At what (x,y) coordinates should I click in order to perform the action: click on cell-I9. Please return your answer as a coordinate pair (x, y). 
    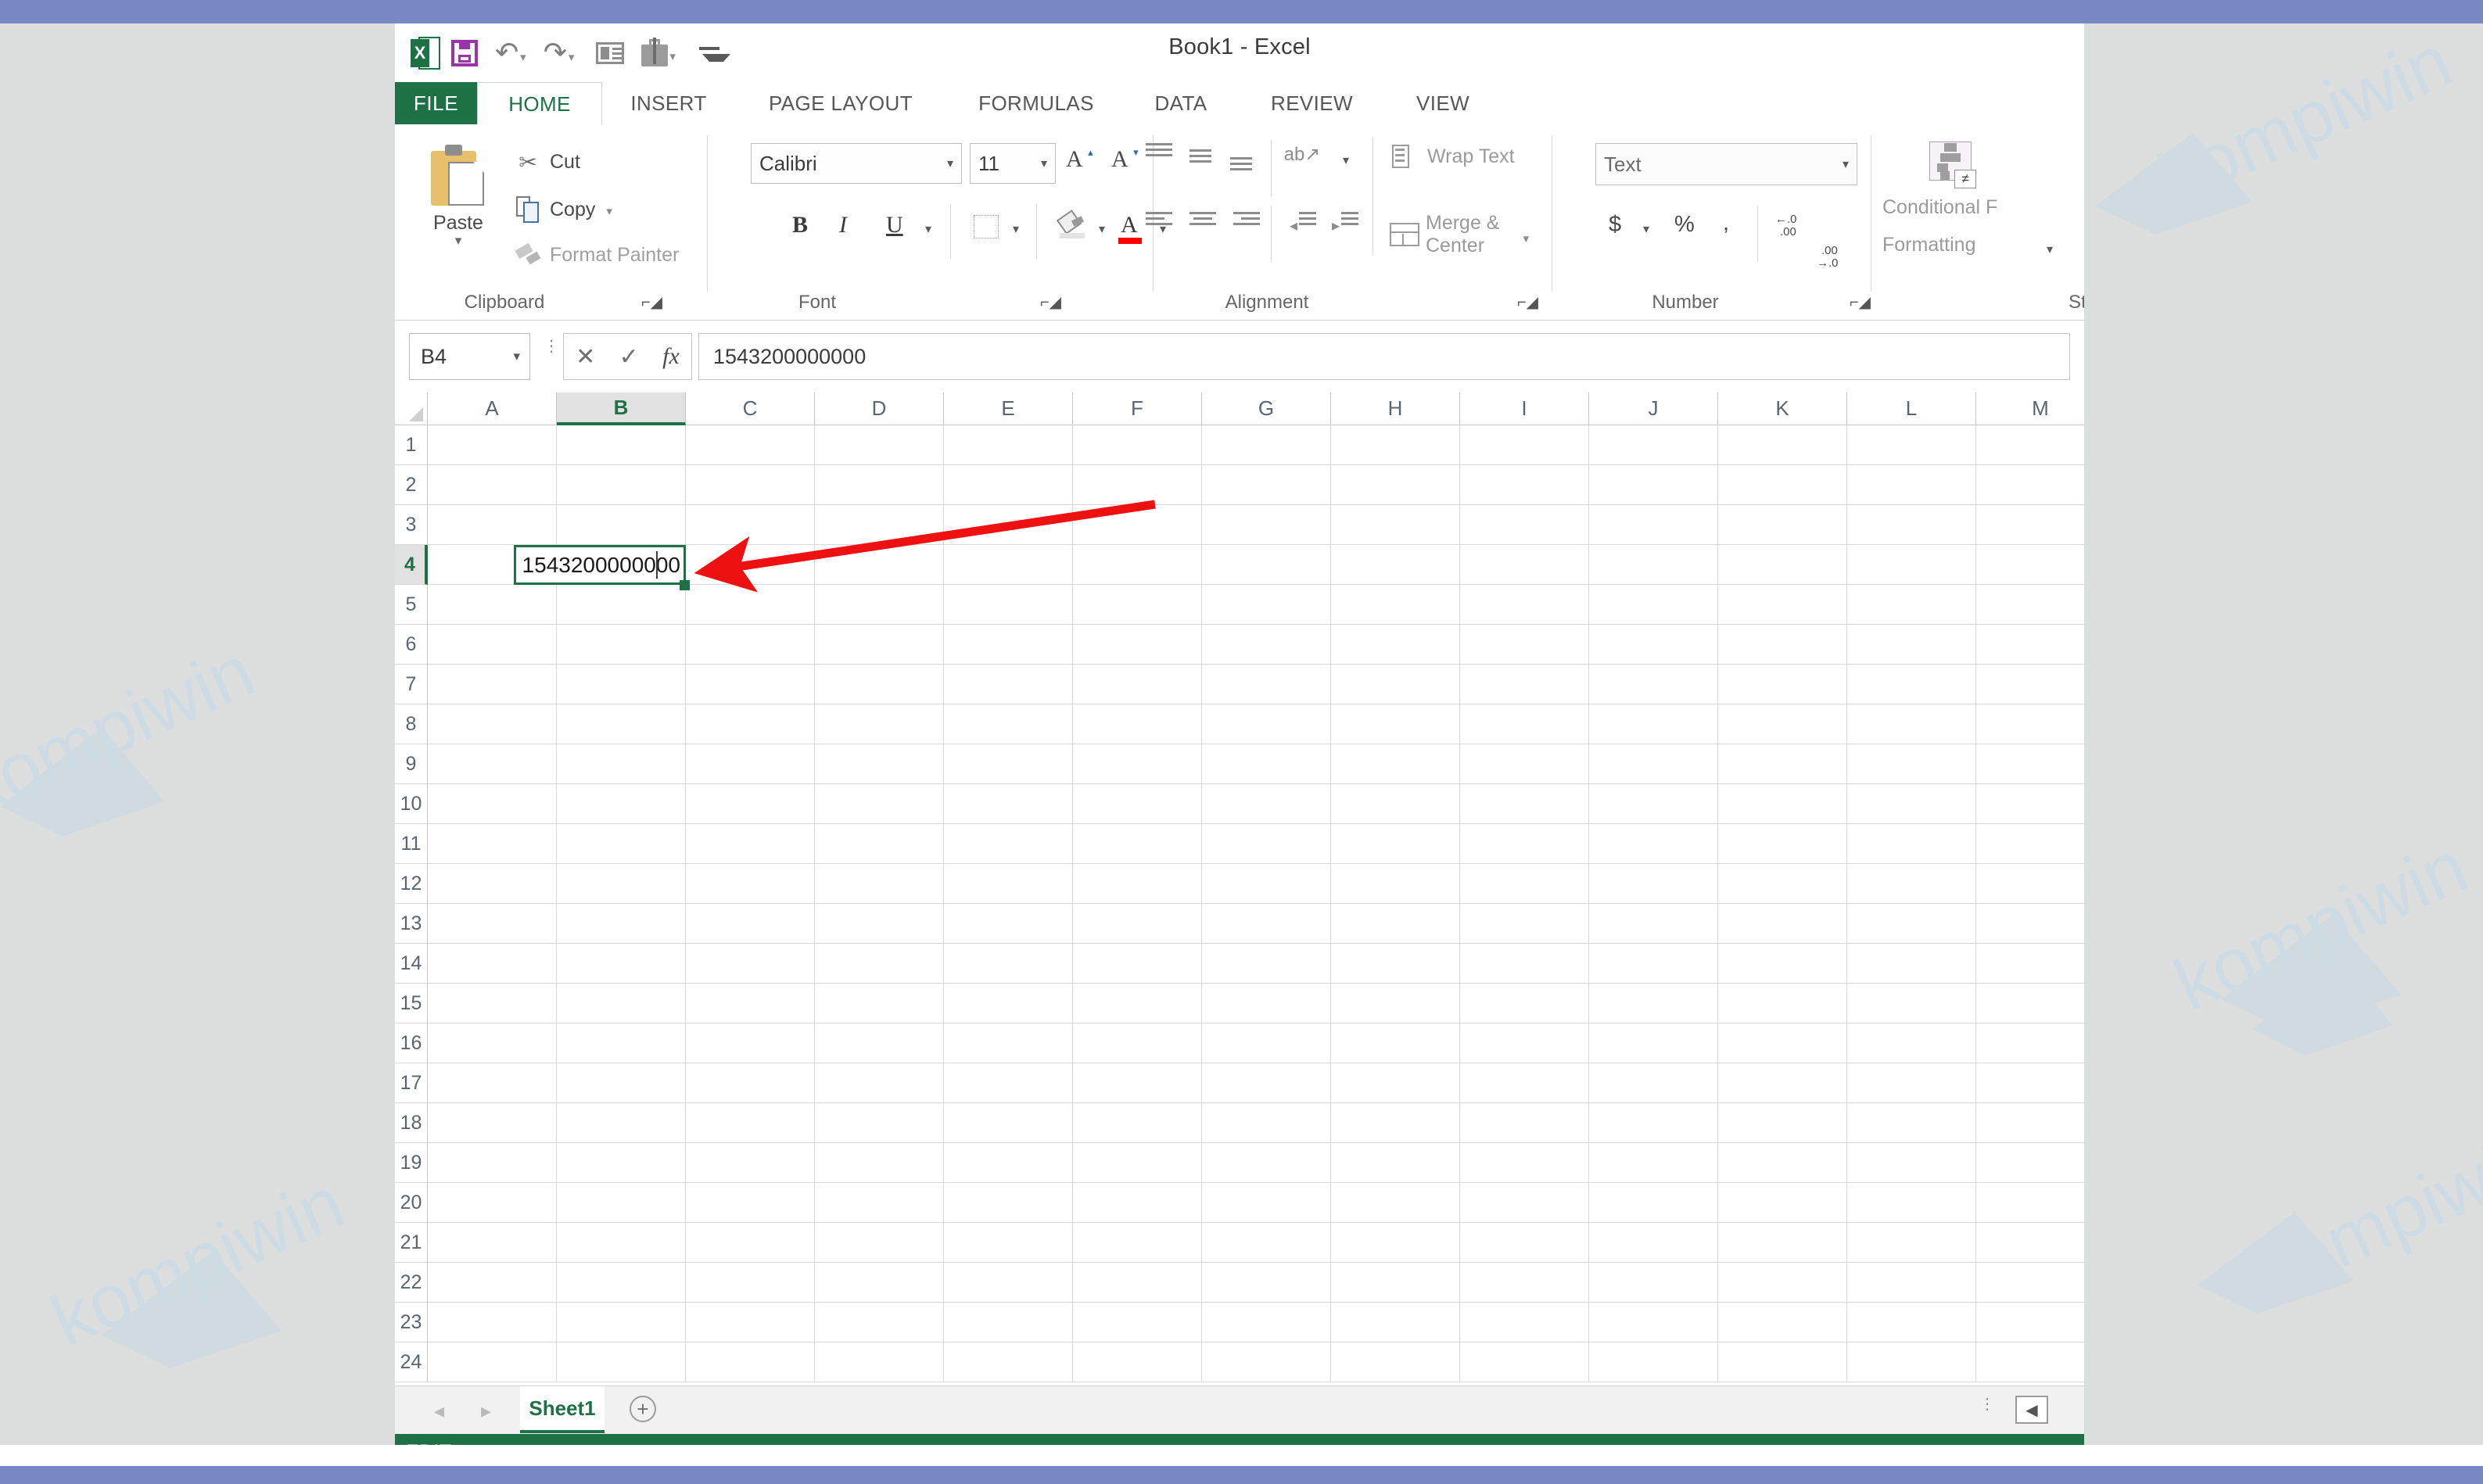
    Looking at the image, I should click on (1524, 764).